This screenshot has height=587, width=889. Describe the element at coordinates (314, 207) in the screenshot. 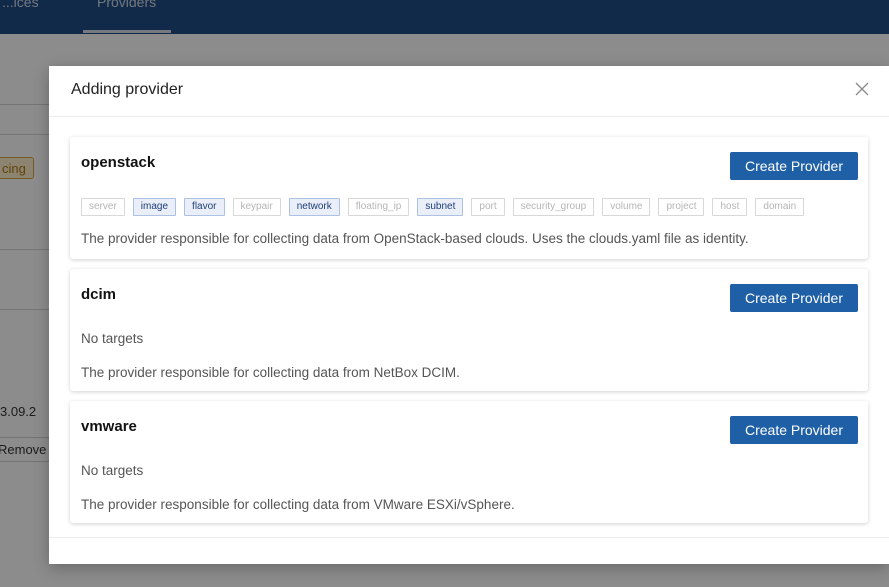

I see `target-tag: network` at that location.